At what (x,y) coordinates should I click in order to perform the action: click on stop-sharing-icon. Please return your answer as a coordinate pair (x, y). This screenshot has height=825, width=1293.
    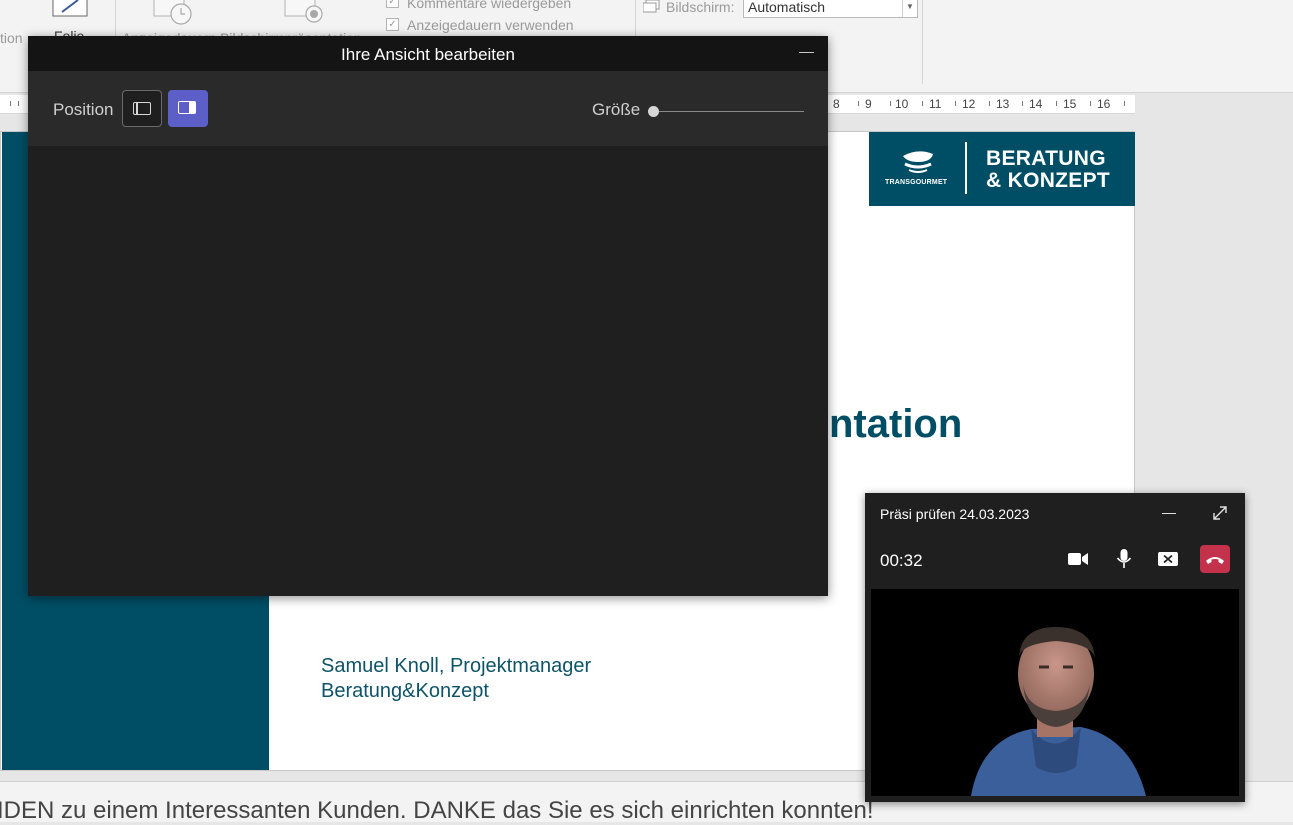
    Looking at the image, I should click on (1168, 559).